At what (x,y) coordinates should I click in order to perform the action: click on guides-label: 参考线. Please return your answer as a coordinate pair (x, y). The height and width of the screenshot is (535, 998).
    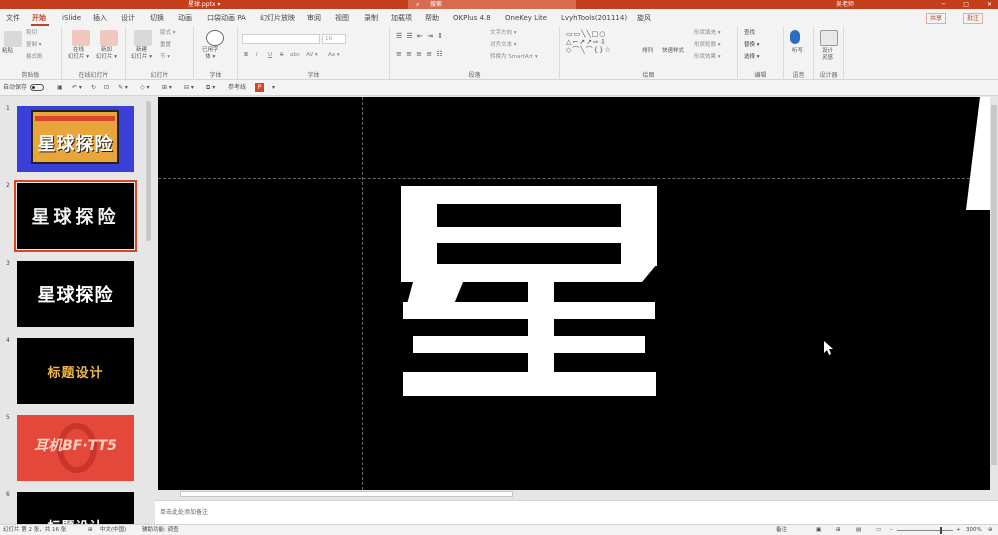
    Looking at the image, I should click on (237, 87).